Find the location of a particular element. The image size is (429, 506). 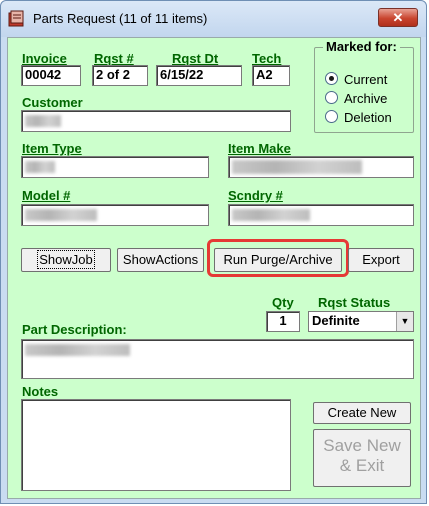

notes-label: Notes is located at coordinates (40, 391).